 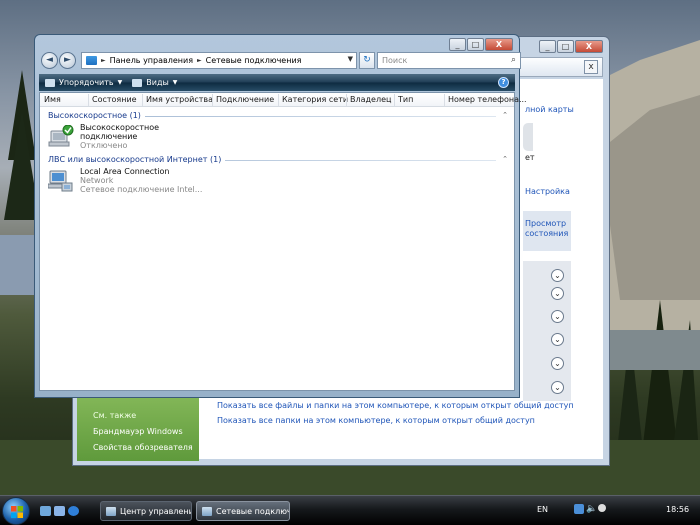 I want to click on bg-caption-buttons: _ □ X, so click(x=571, y=46).